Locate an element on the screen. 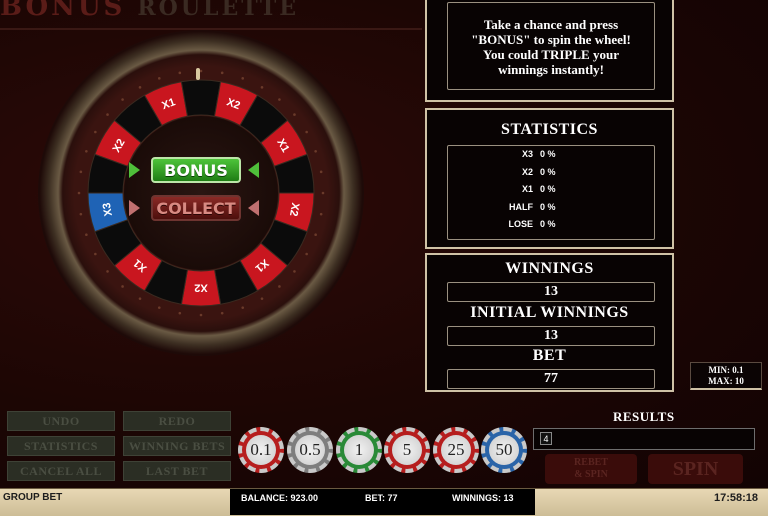 The height and width of the screenshot is (516, 768). bet-limits: MIN: 0.1 MAX: 10 is located at coordinates (726, 376).